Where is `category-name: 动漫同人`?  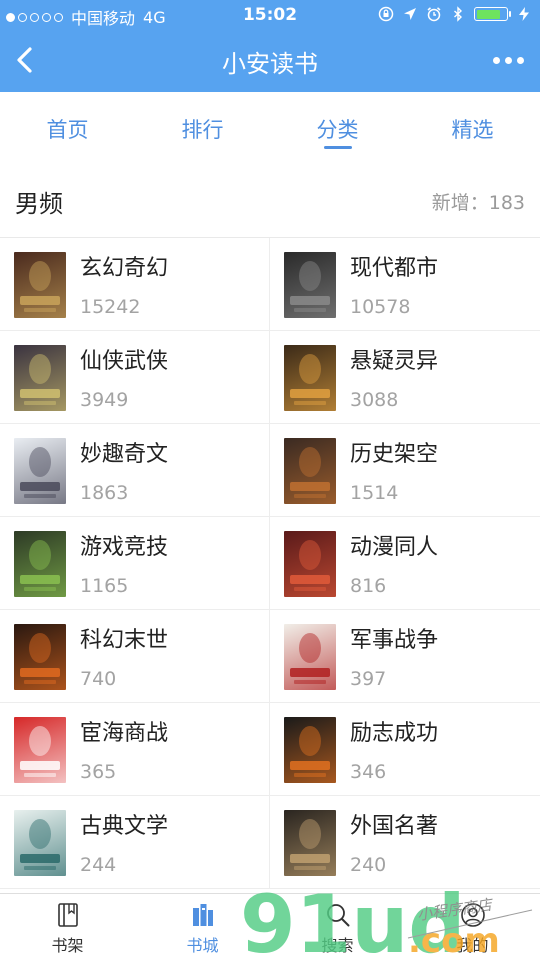 category-name: 动漫同人 is located at coordinates (394, 547).